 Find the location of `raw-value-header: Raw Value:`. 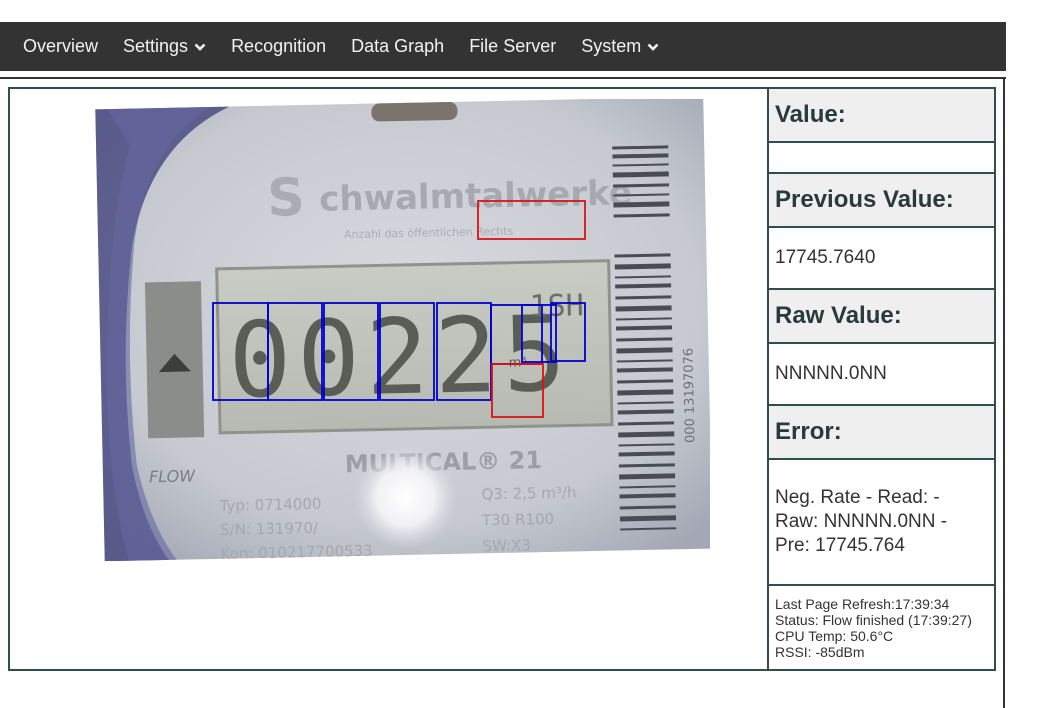

raw-value-header: Raw Value: is located at coordinates (881, 317).